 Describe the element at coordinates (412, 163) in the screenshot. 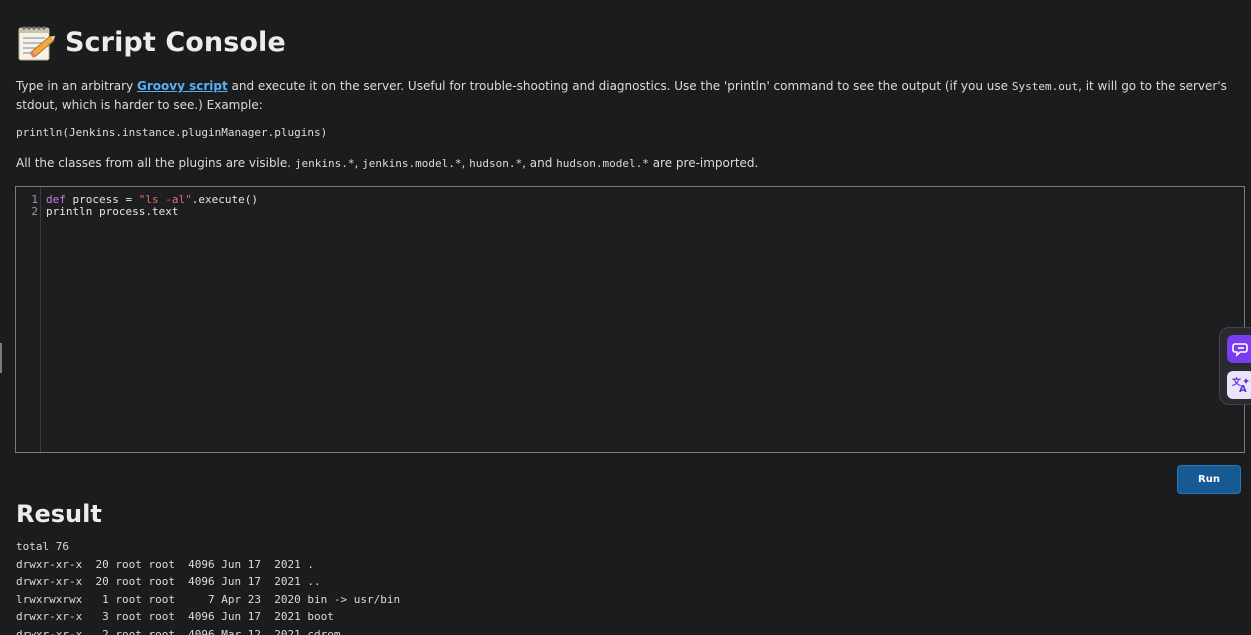

I see `package-name: jenkins.model.*` at that location.